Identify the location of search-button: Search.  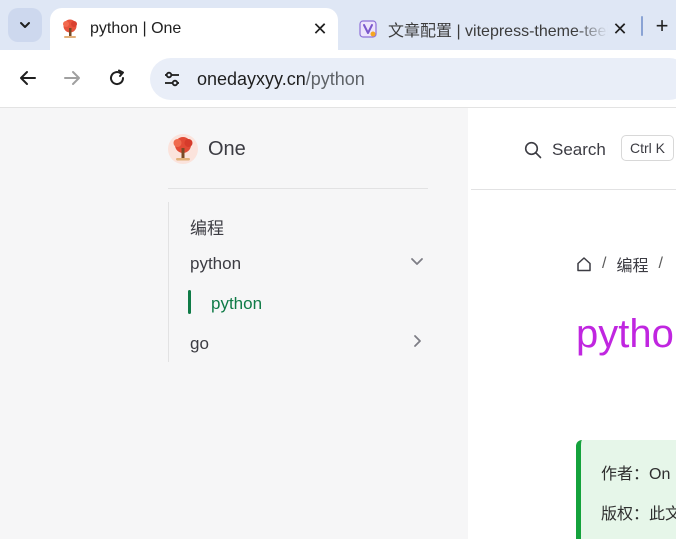
(565, 150).